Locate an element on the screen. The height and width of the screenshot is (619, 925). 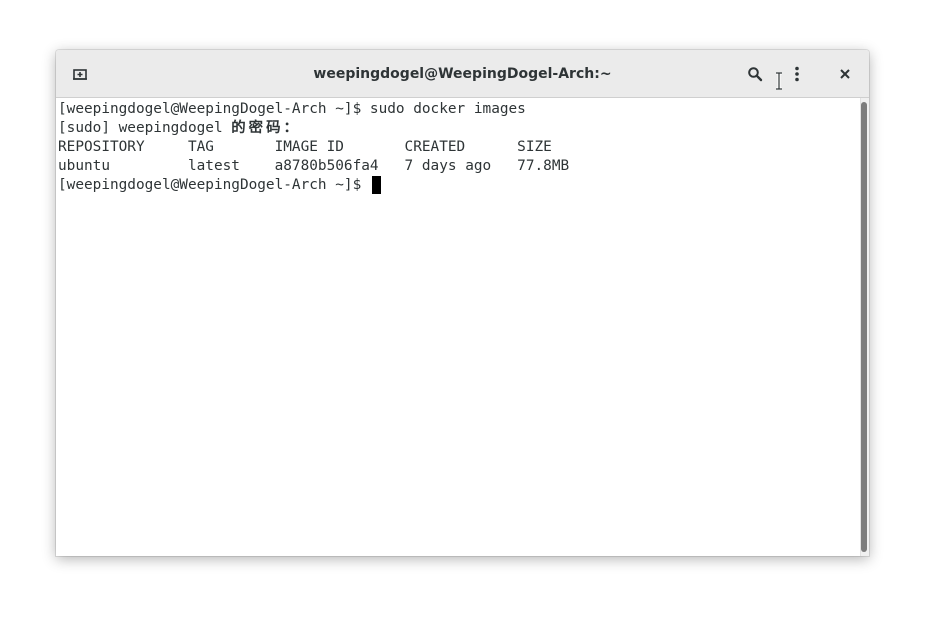
new-tab-button is located at coordinates (80, 74).